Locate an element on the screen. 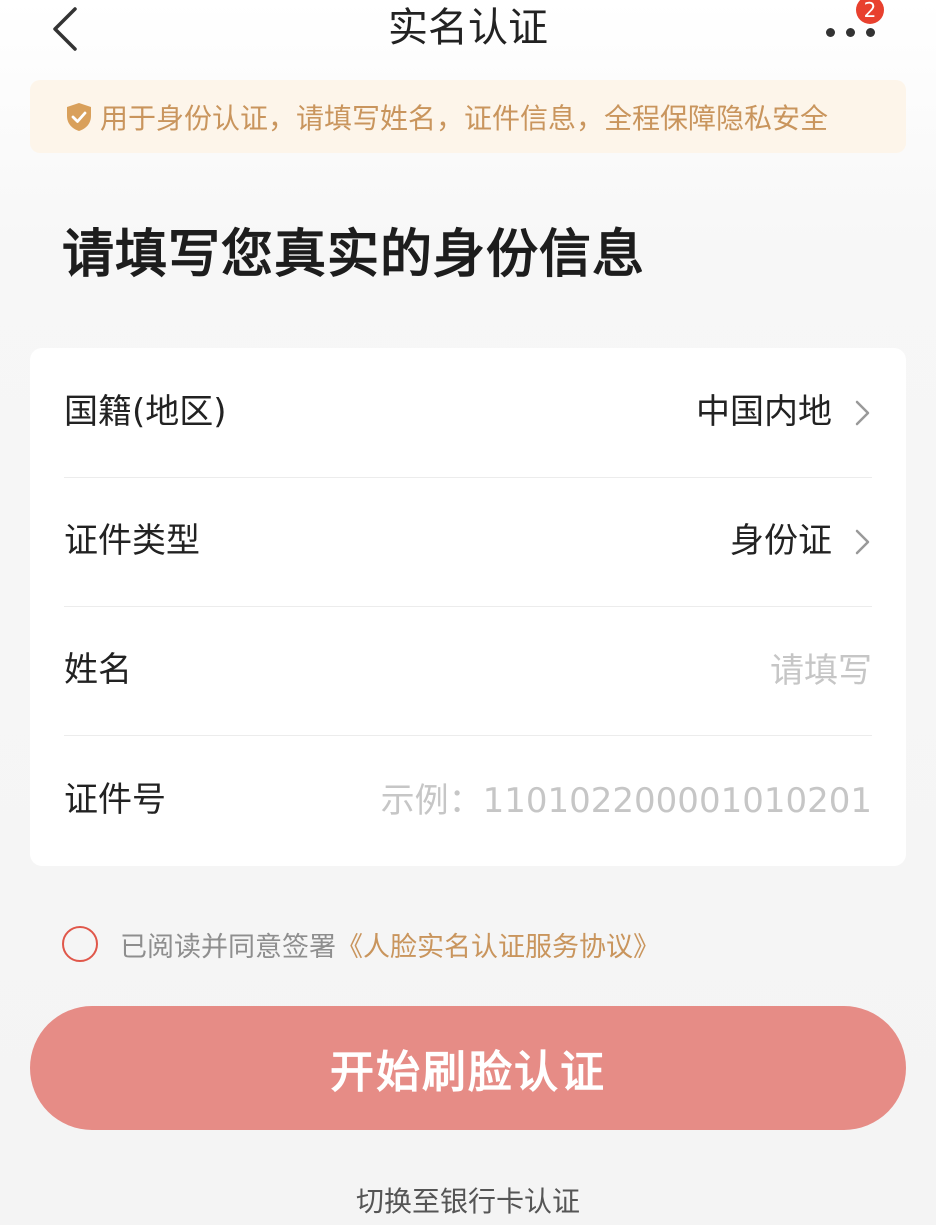 The height and width of the screenshot is (1225, 936). id-type-label: 证件类型 is located at coordinates (132, 541).